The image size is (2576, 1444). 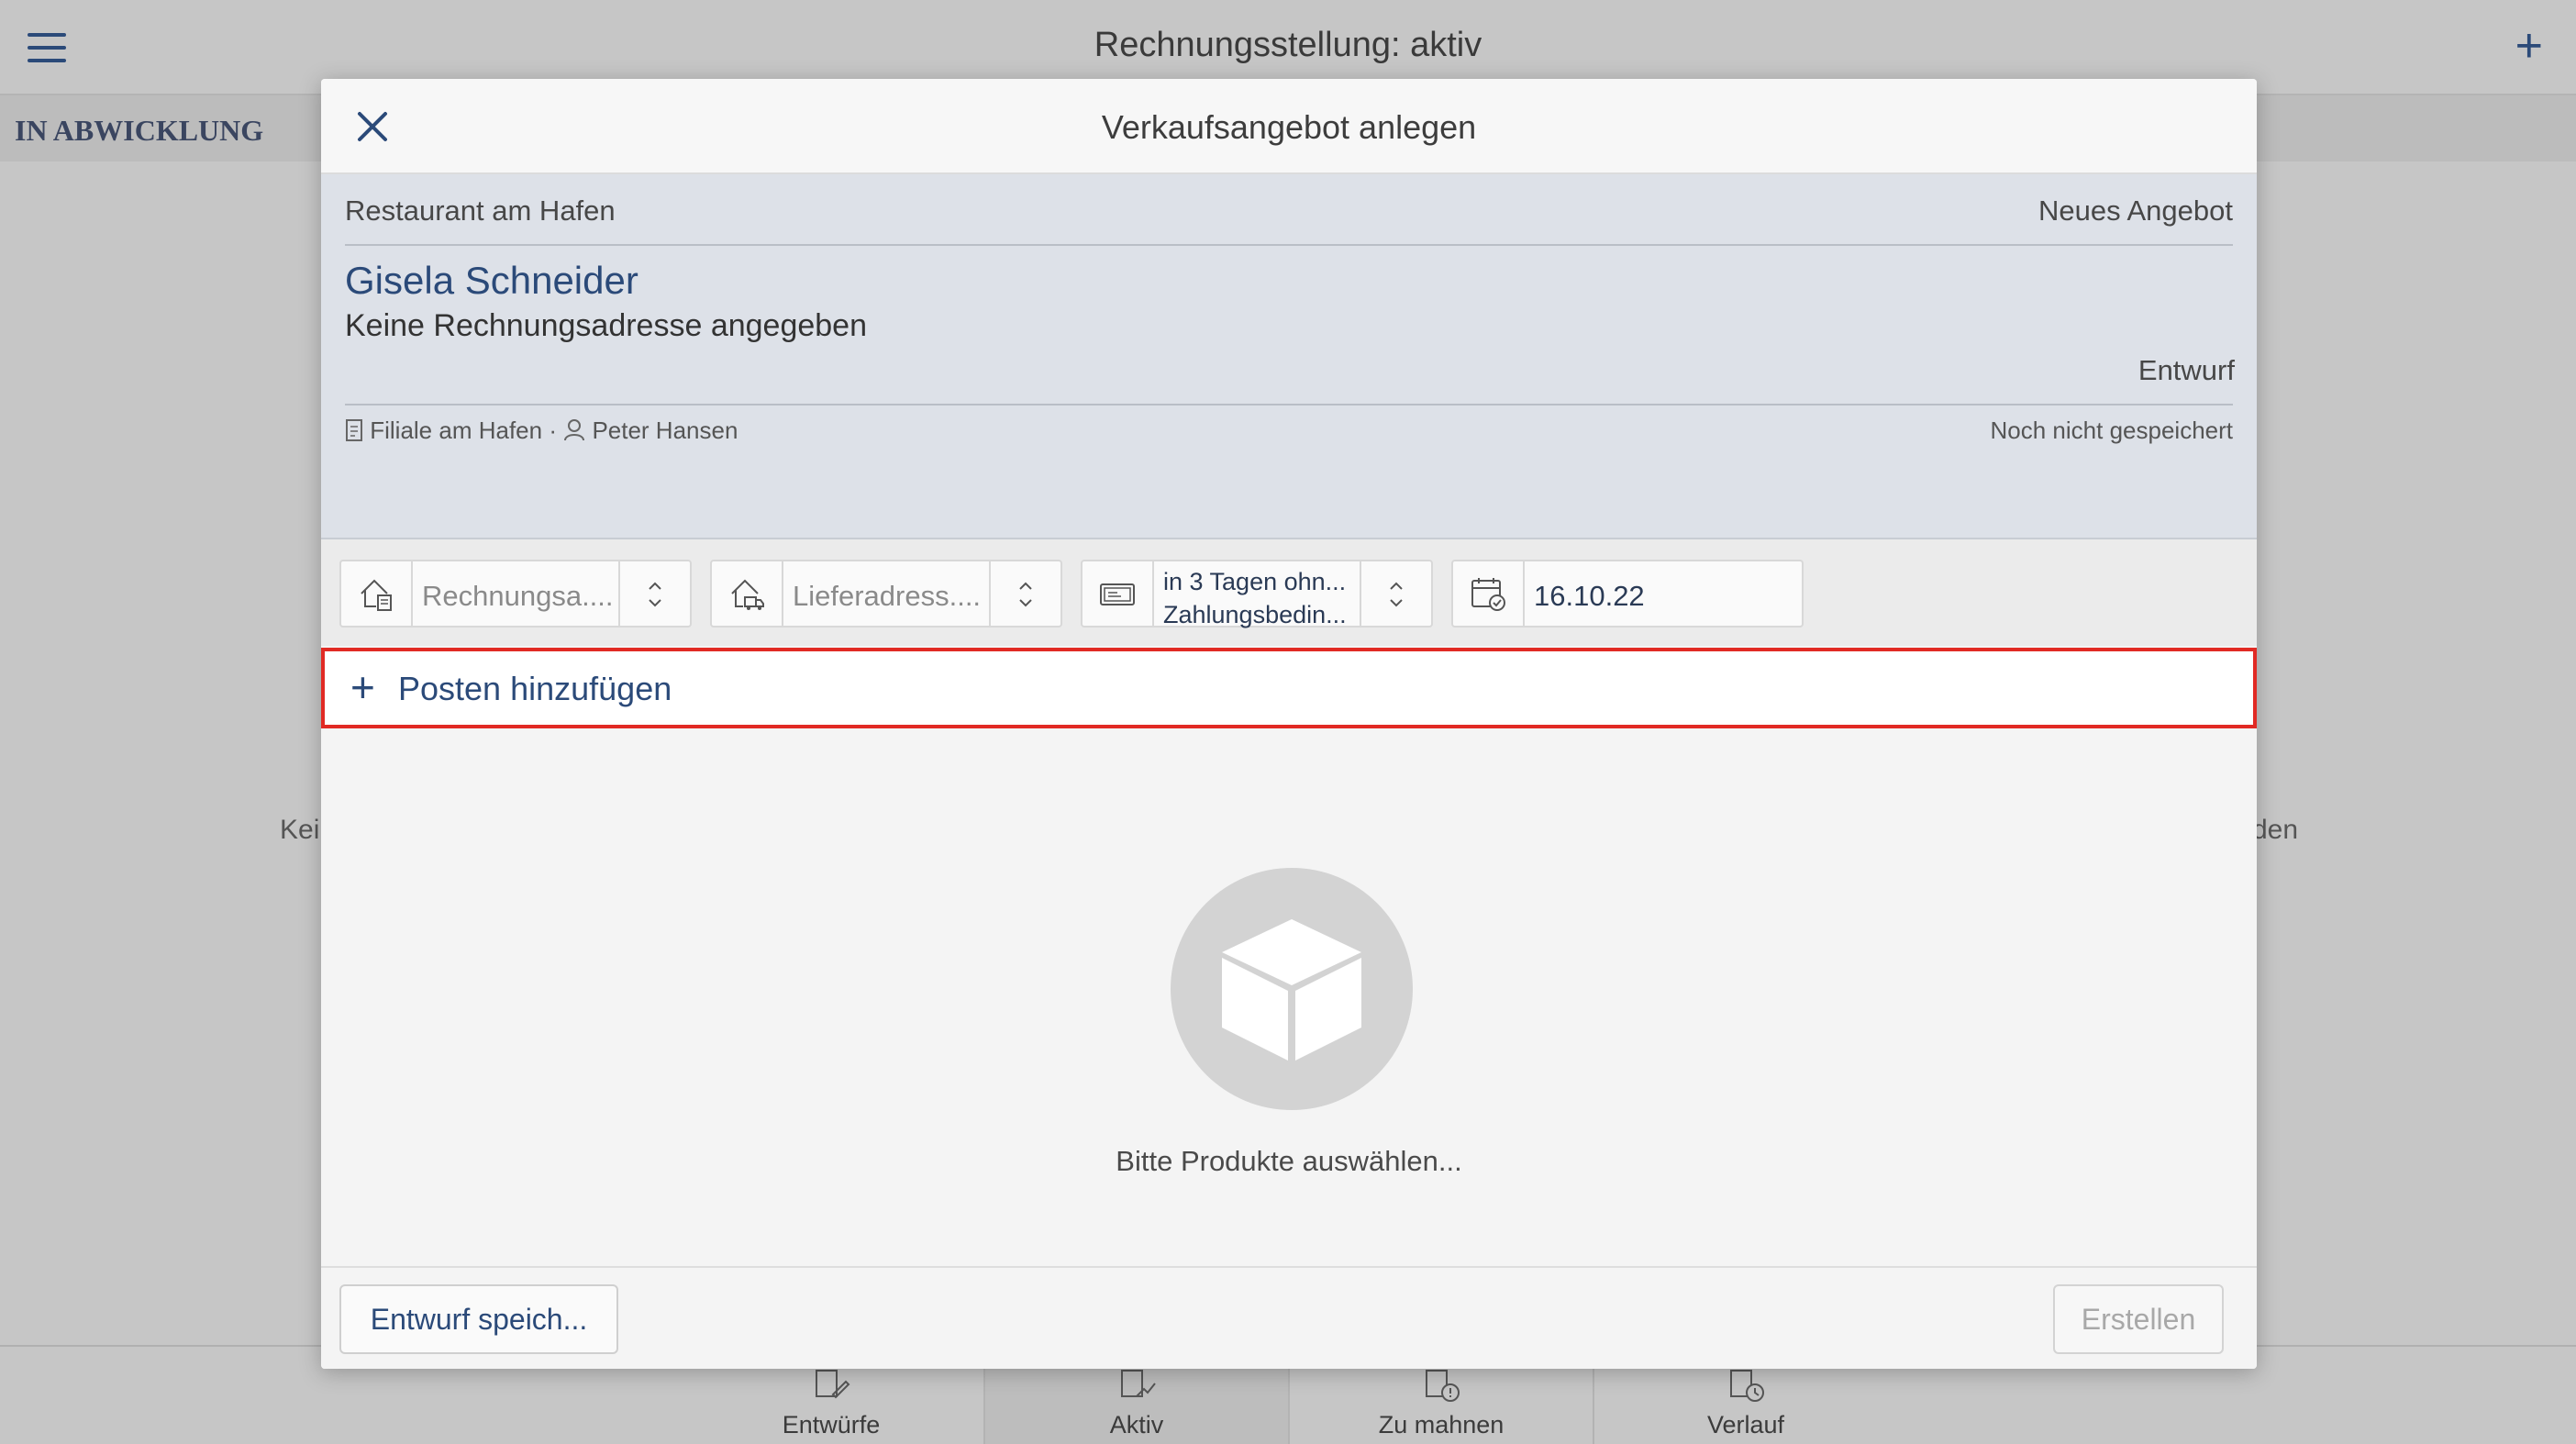 I want to click on delivery-address-stepper, so click(x=1024, y=593).